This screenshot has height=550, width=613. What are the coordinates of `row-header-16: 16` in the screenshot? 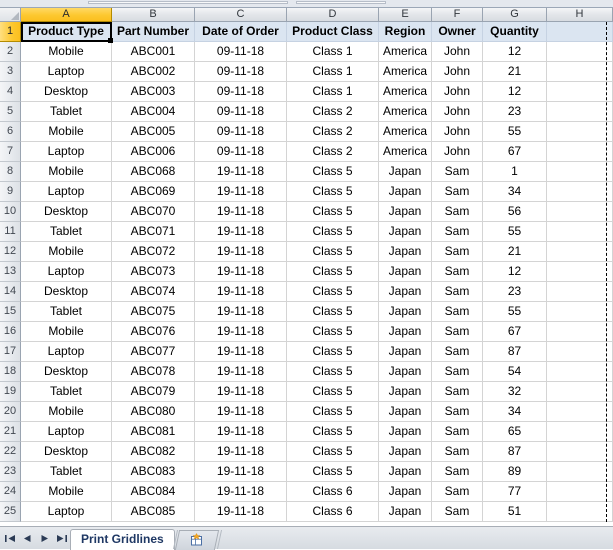 It's located at (10, 332).